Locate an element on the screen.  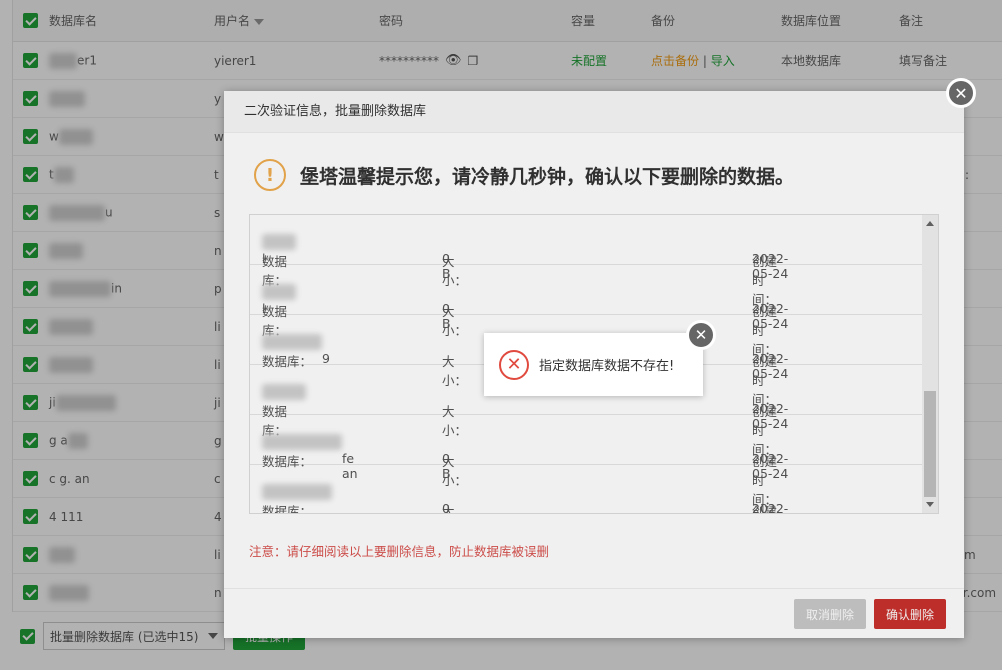
toast-close-icon: ✕ is located at coordinates (701, 335).